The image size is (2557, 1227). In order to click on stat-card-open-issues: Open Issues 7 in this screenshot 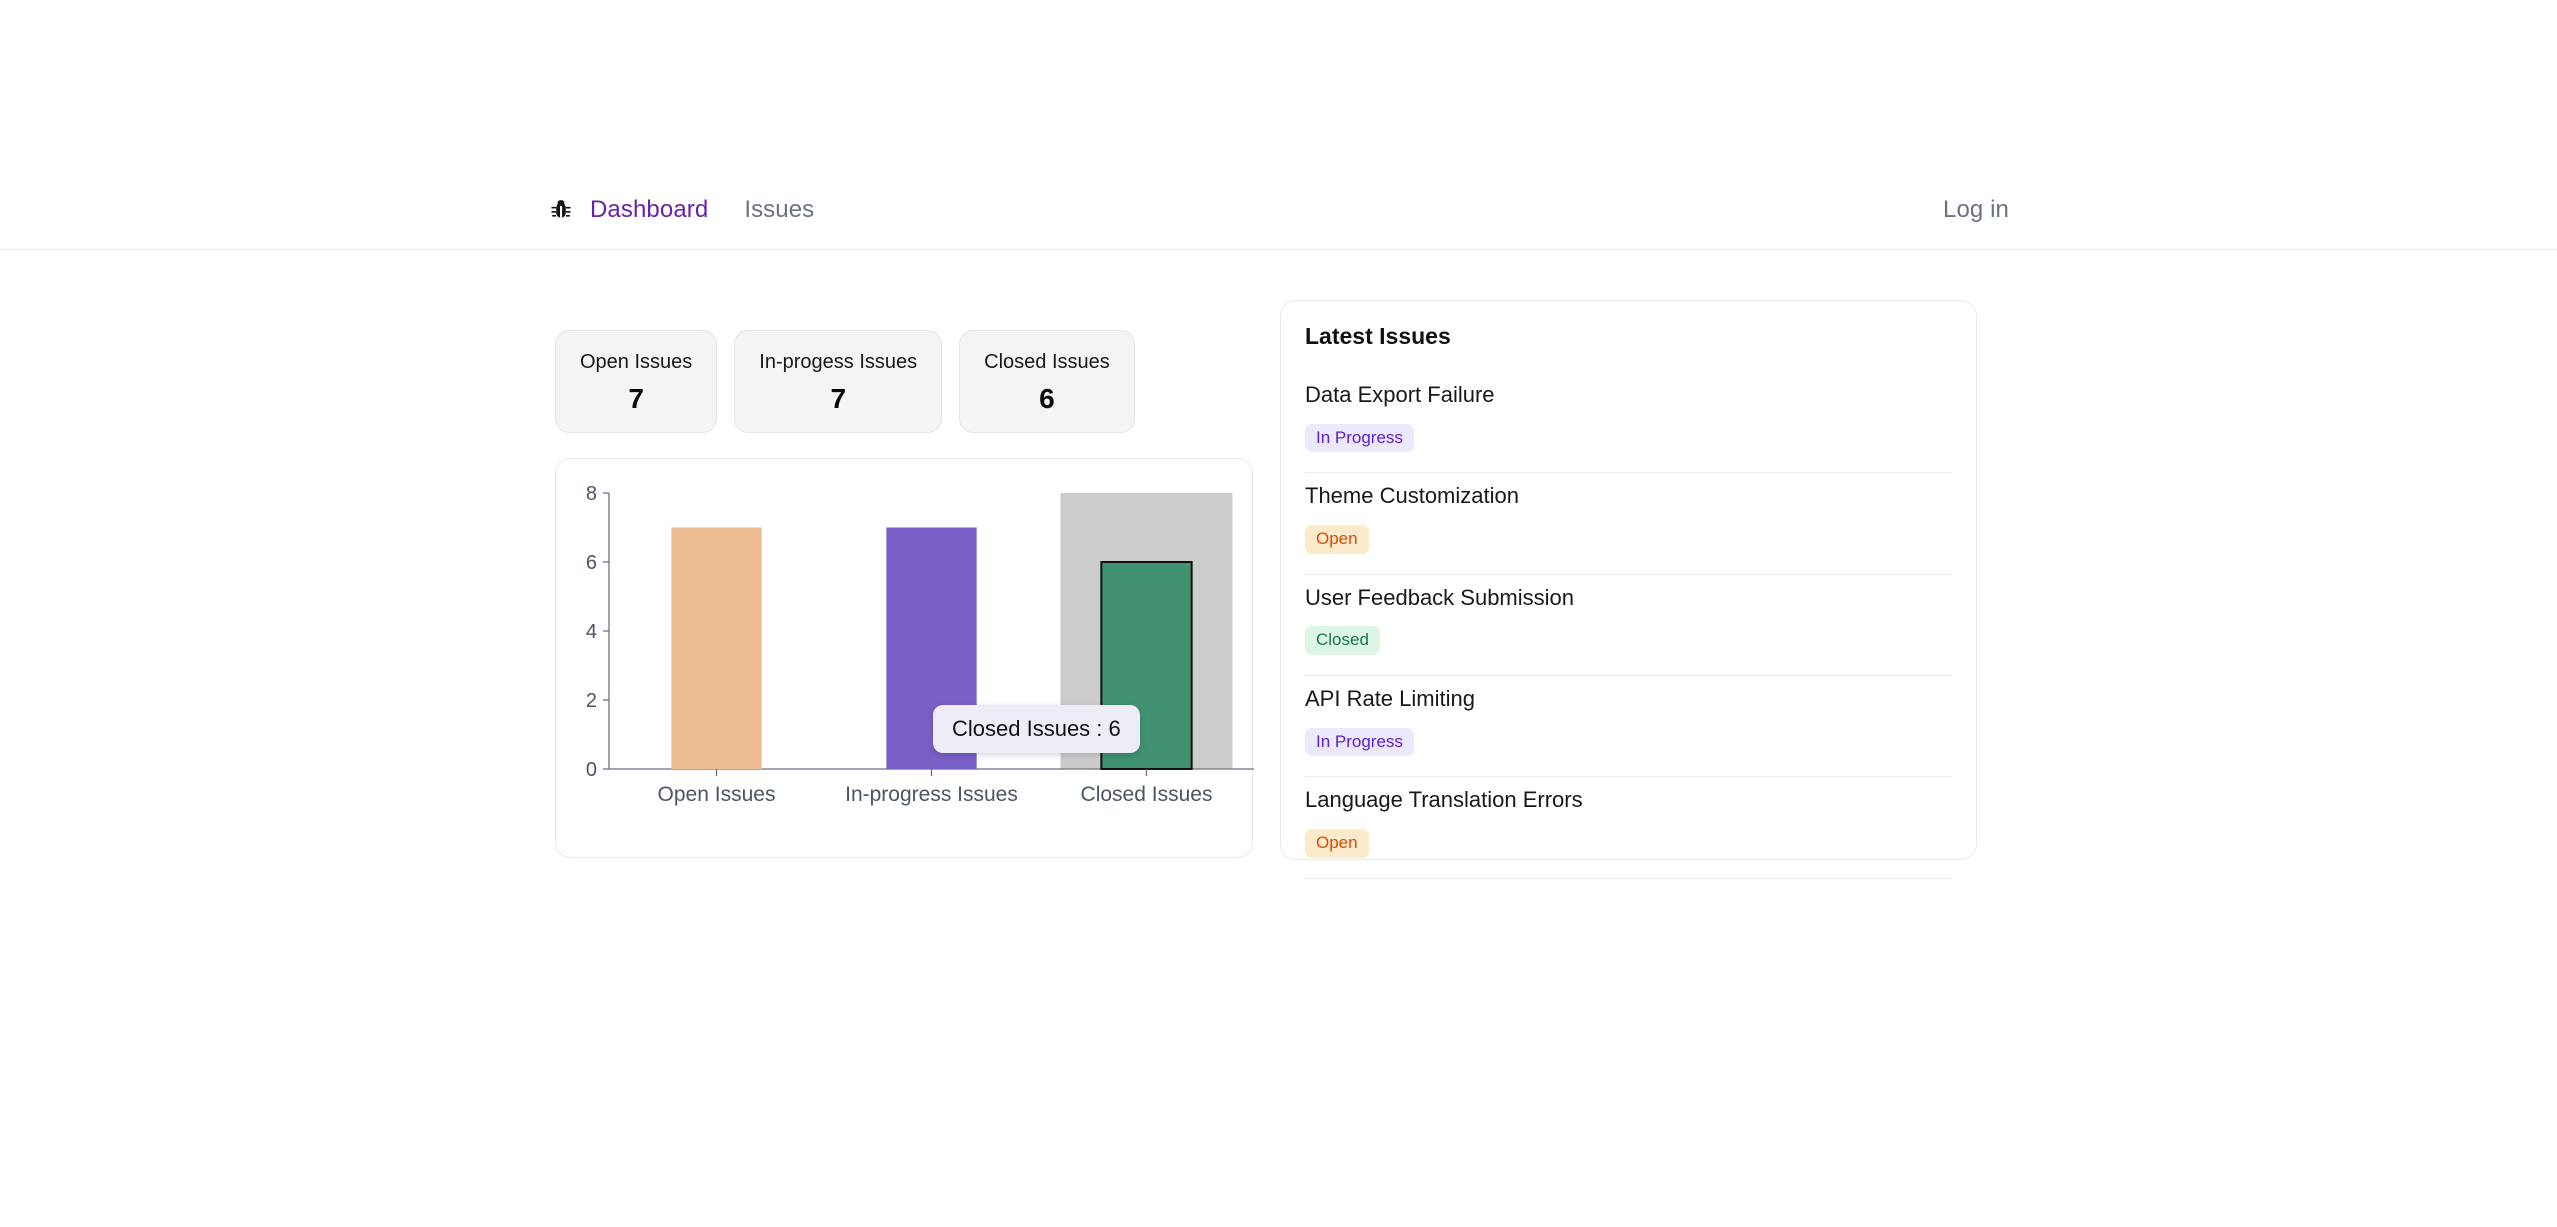, I will do `click(636, 381)`.